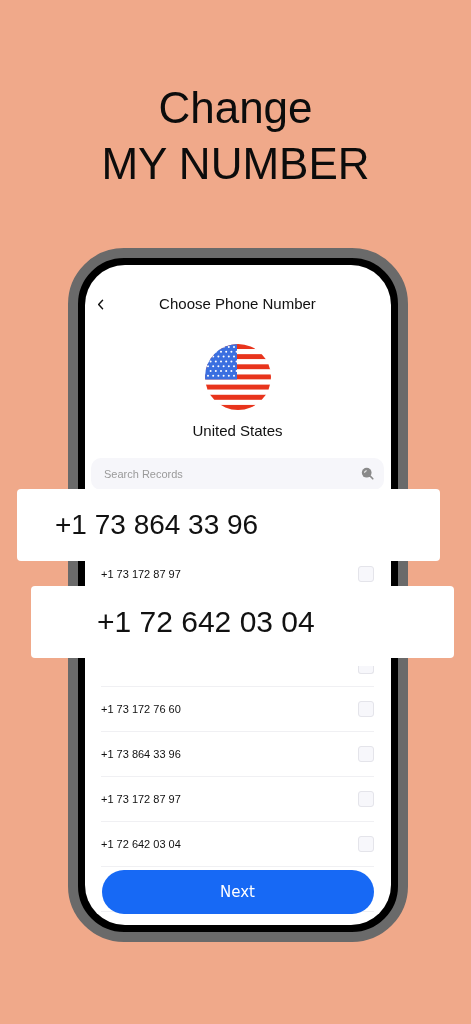 The width and height of the screenshot is (471, 1024). Describe the element at coordinates (235, 108) in the screenshot. I see `headline-text: Change` at that location.